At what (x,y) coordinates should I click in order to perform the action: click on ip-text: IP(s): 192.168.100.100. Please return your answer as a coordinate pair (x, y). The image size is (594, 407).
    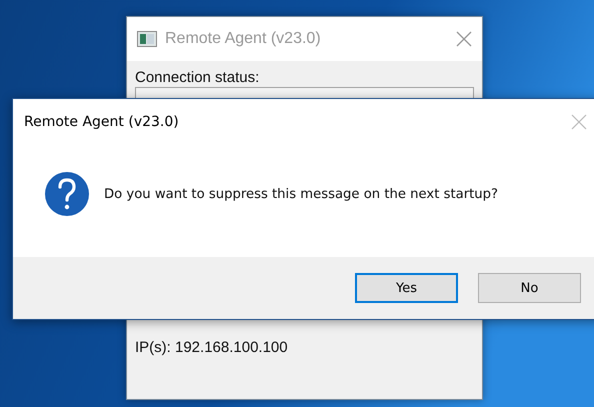
    Looking at the image, I should click on (212, 347).